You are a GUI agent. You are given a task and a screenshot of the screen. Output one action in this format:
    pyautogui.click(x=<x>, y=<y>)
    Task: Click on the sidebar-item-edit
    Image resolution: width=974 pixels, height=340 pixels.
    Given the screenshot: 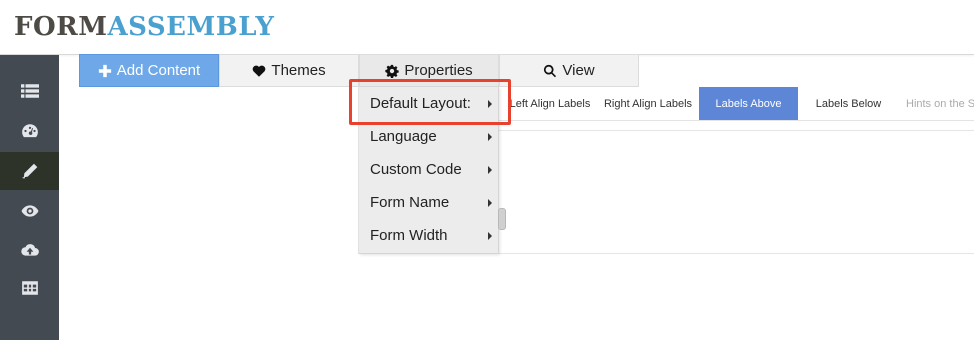 What is the action you would take?
    pyautogui.click(x=29, y=171)
    